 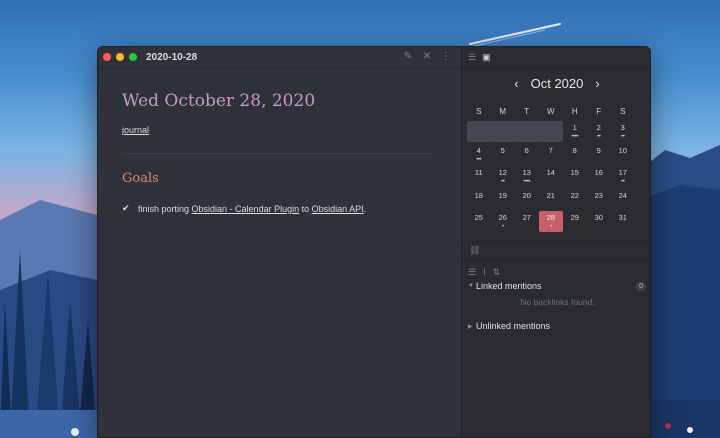 What do you see at coordinates (503, 111) in the screenshot?
I see `weekday-label: M` at bounding box center [503, 111].